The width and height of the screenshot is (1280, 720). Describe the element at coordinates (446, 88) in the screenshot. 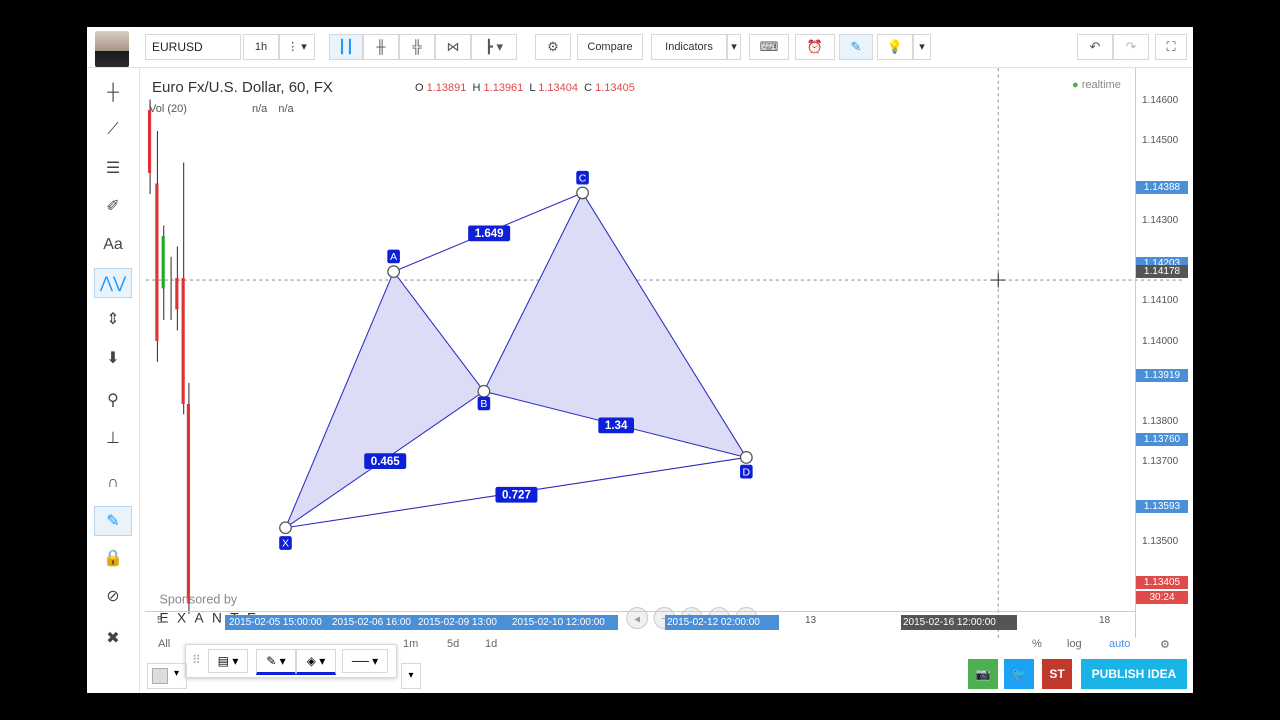

I see `ohlc-o-value: 1.13891` at that location.